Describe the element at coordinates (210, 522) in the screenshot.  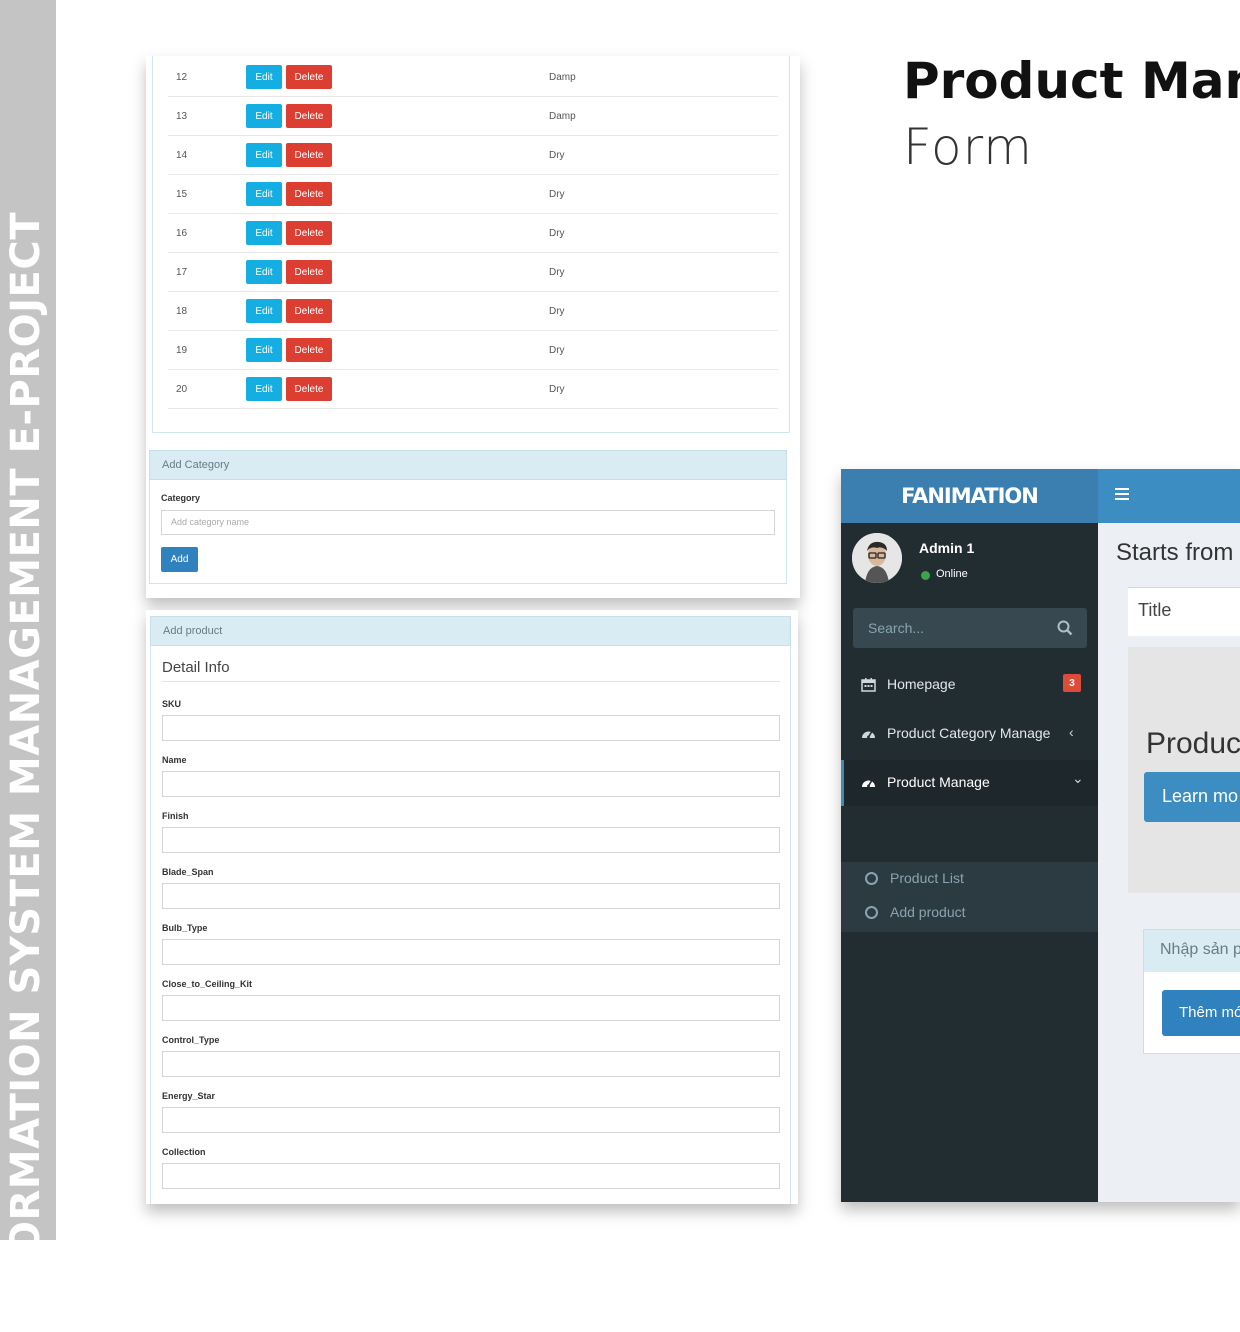
I see `category-placeholder: Add category name` at that location.